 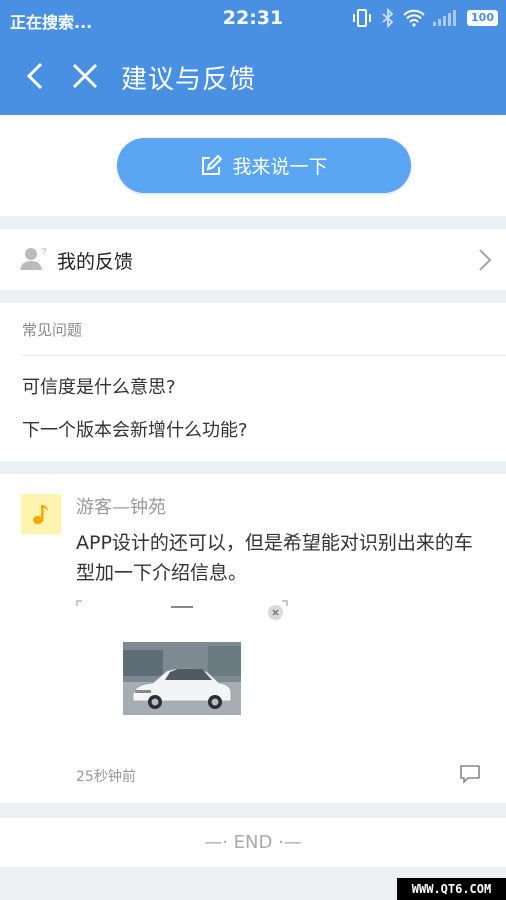 I want to click on avatar, so click(x=41, y=514).